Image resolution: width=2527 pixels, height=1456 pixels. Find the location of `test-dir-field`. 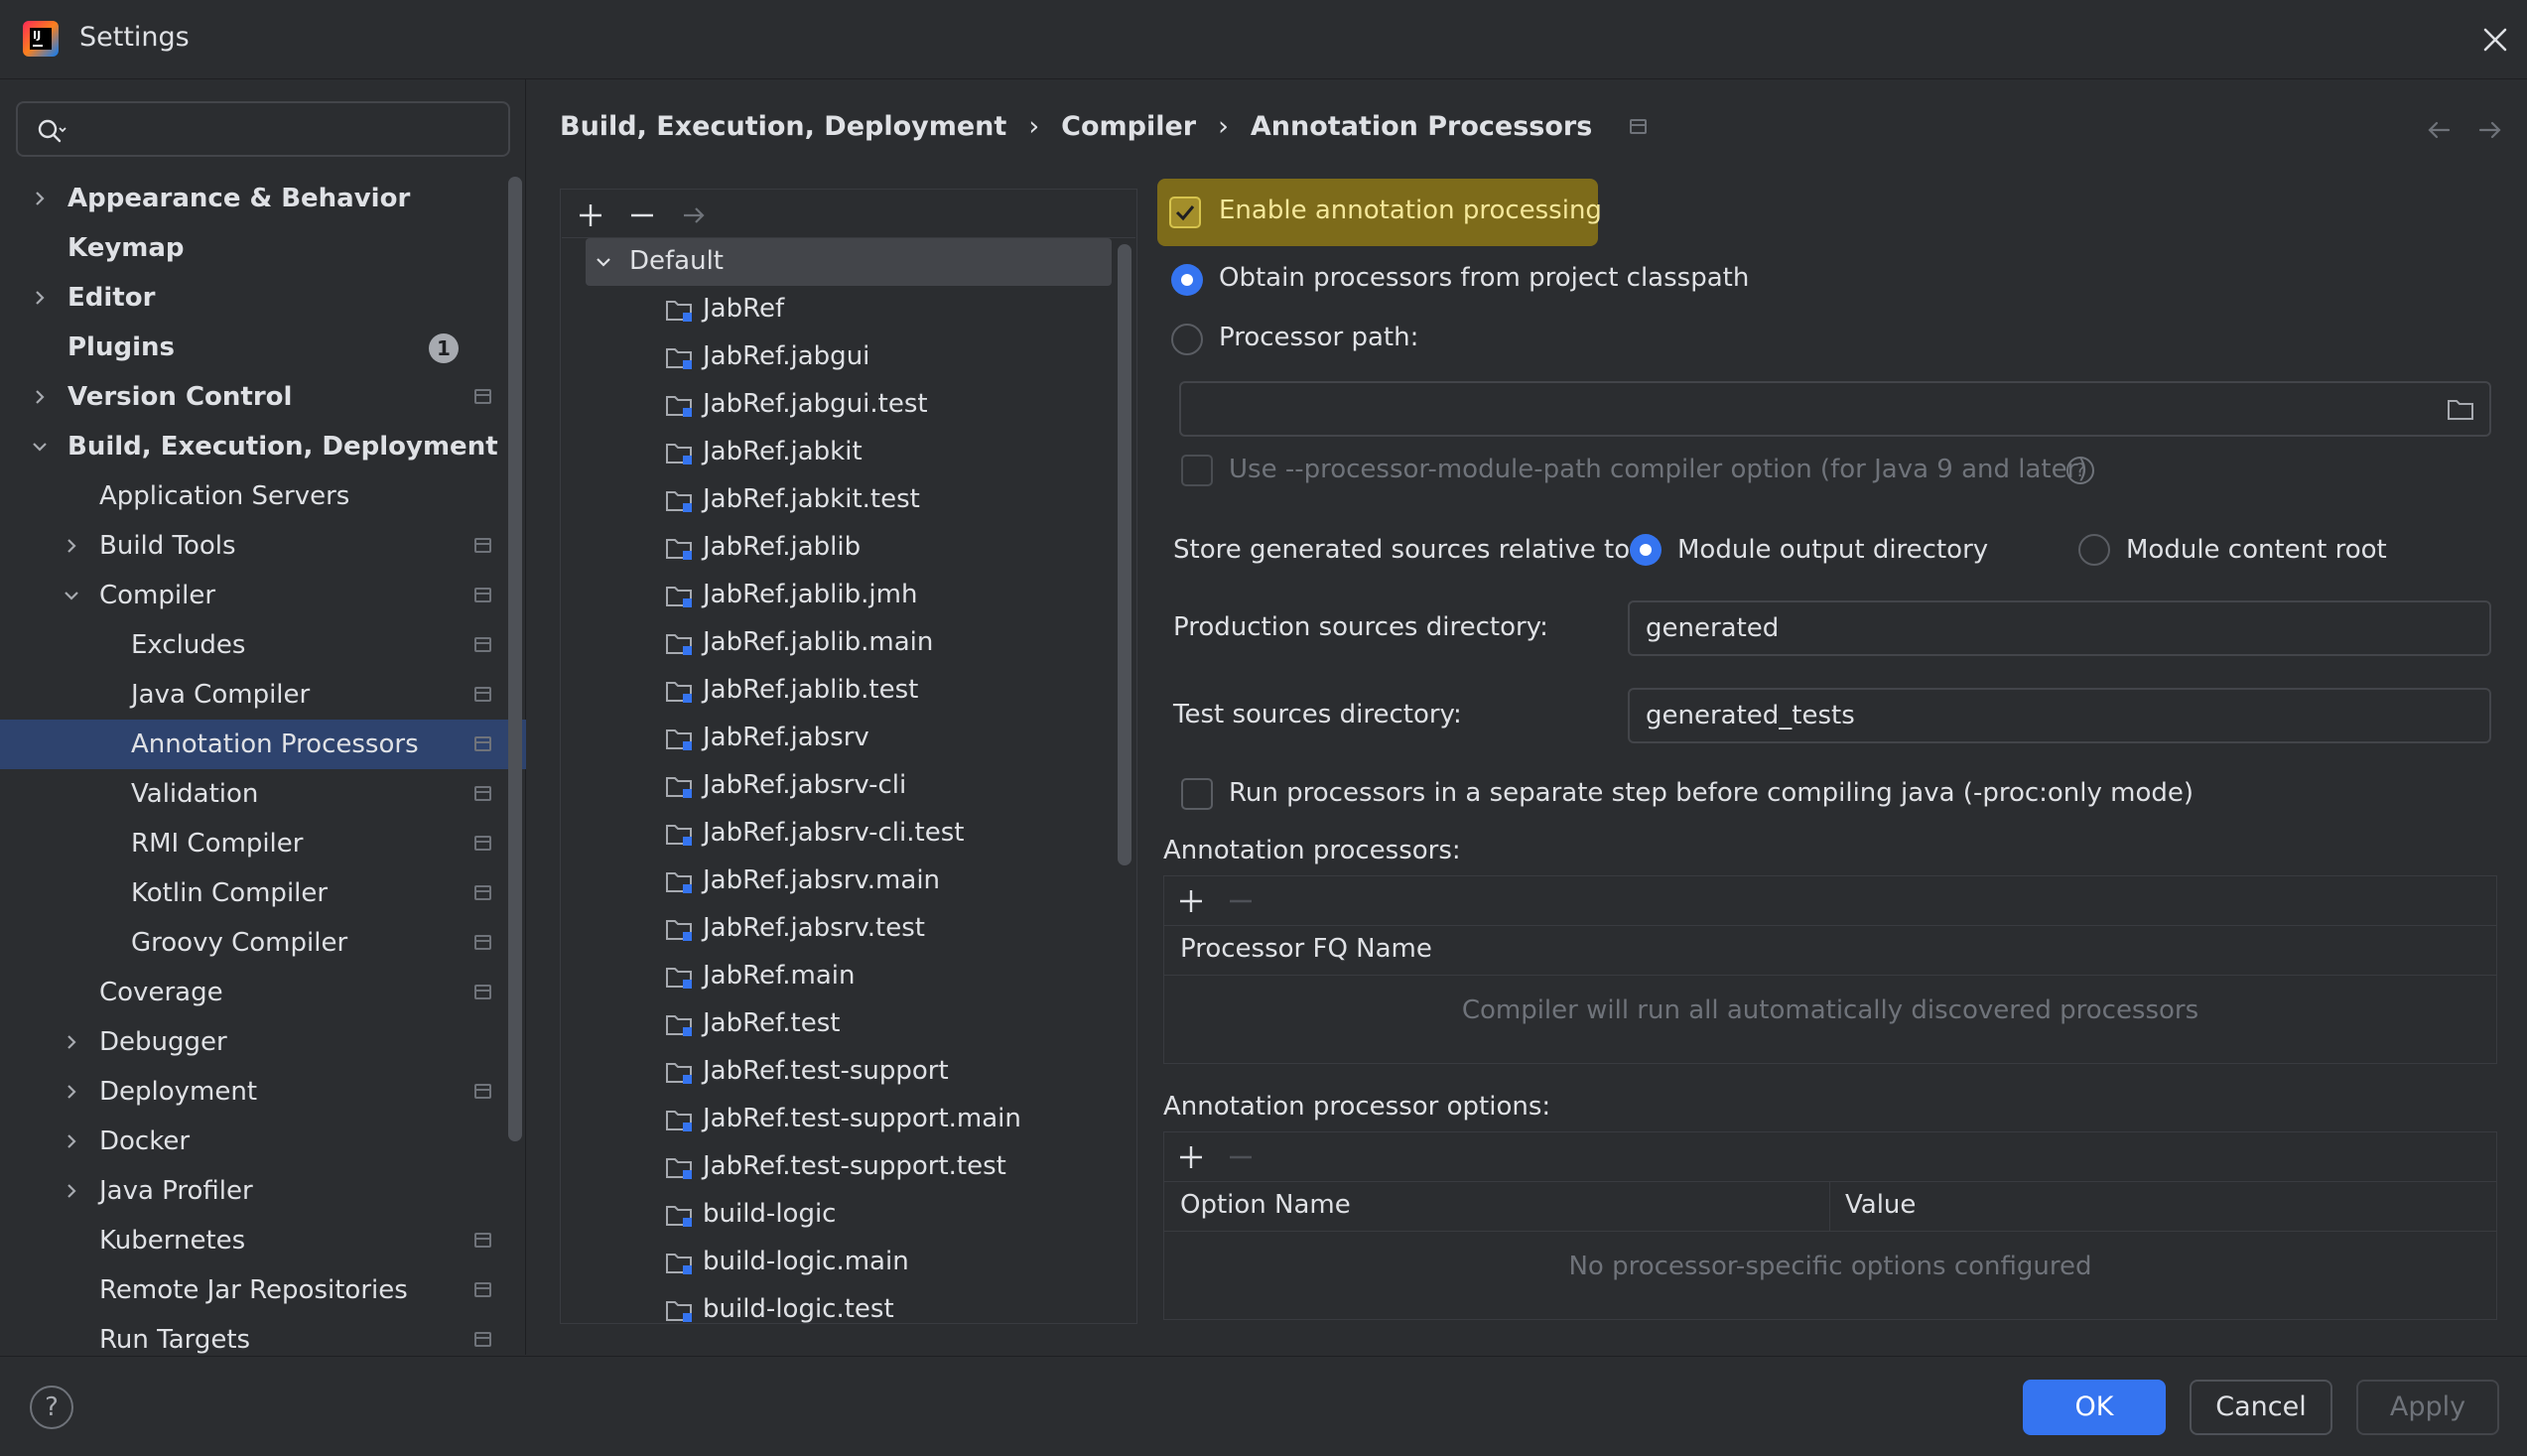

test-dir-field is located at coordinates (2059, 715).